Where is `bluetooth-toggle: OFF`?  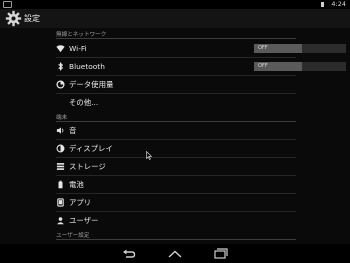 bluetooth-toggle: OFF is located at coordinates (300, 66).